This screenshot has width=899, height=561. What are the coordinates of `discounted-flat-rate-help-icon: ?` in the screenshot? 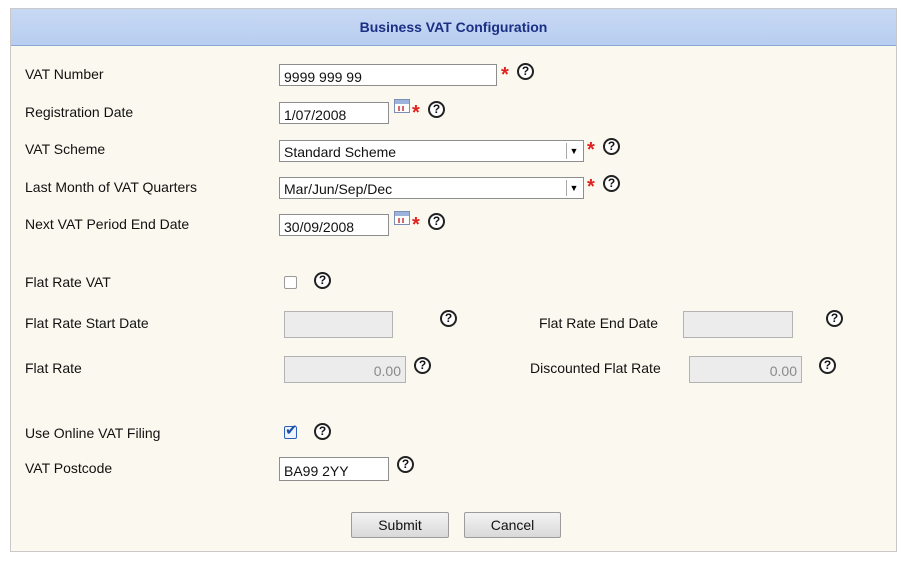 It's located at (827, 365).